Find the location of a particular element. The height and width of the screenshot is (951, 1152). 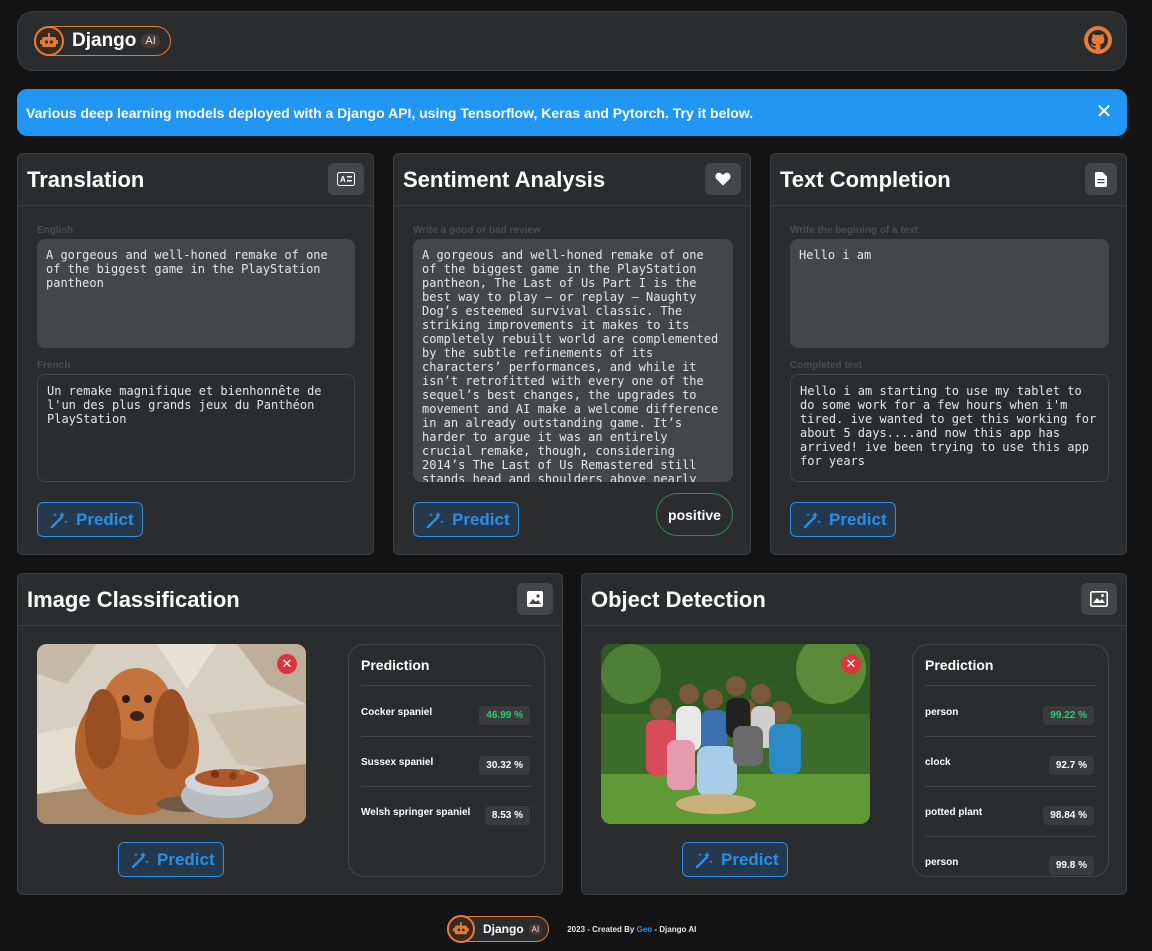

prediction-score: 8.53 % is located at coordinates (507, 815).